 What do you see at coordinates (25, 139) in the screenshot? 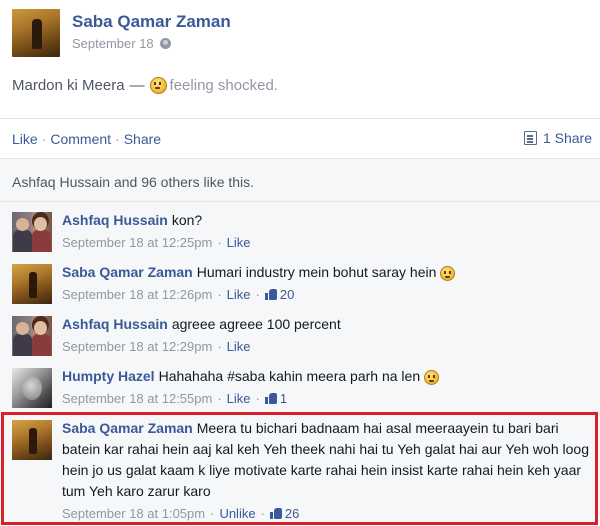
I see `like-button: Like` at bounding box center [25, 139].